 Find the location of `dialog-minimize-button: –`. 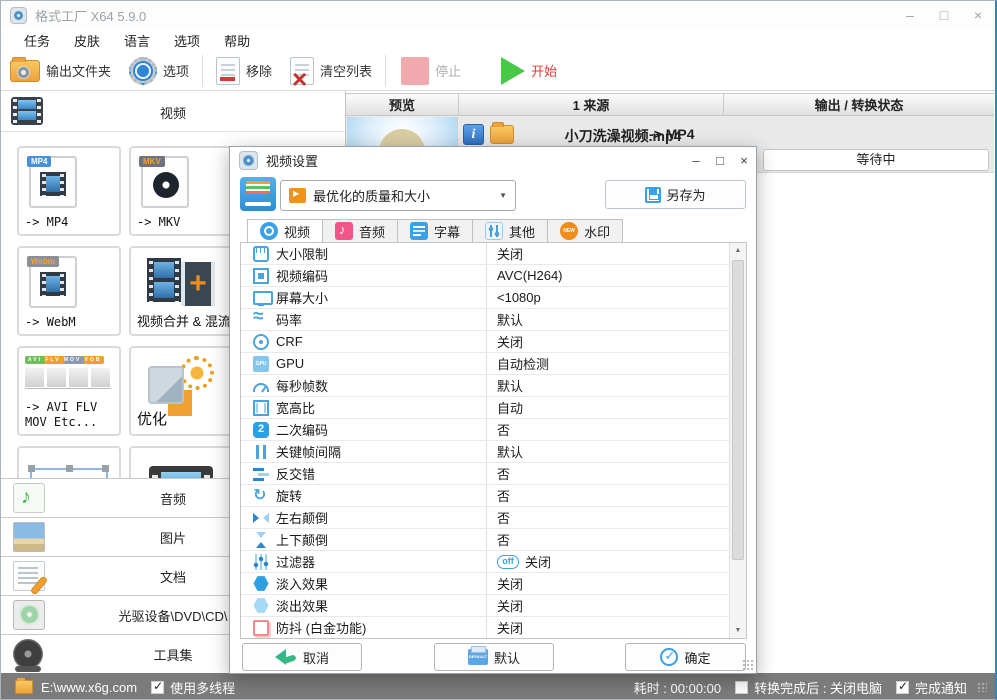

dialog-minimize-button: – is located at coordinates (696, 161).